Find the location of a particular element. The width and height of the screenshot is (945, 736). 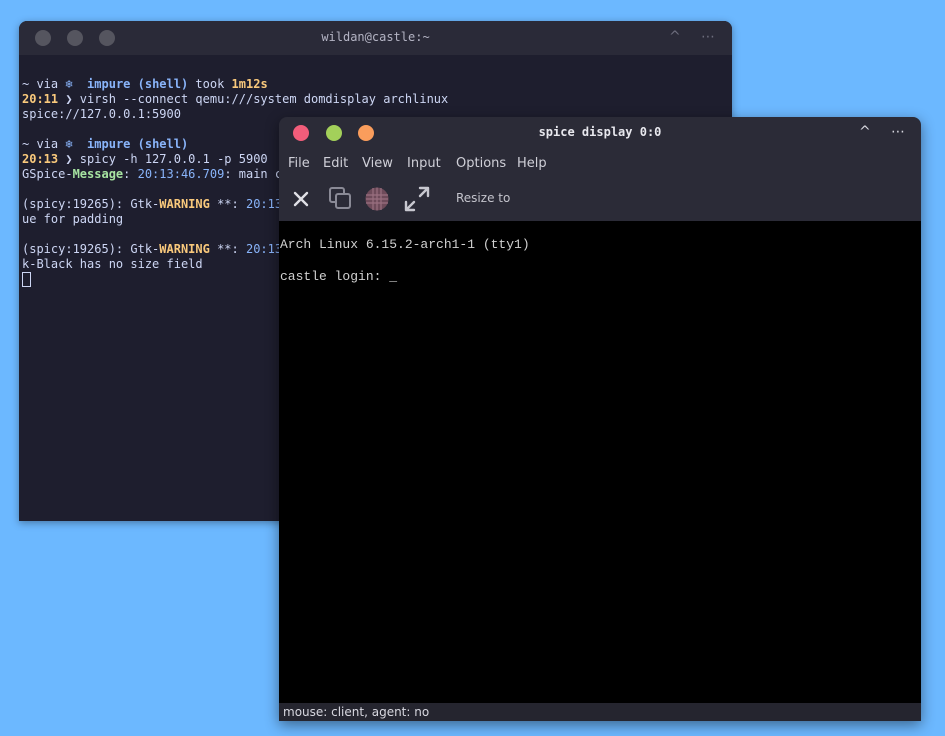

menu-help: Help is located at coordinates (532, 163).